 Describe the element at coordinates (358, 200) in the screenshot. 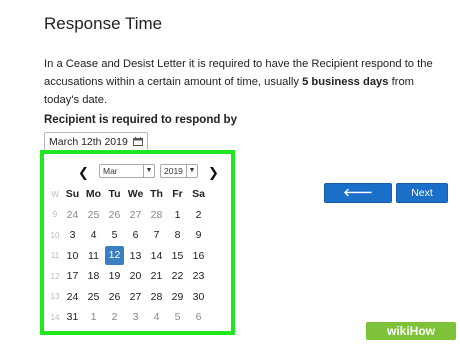

I see `previous-button: 🡐 Previous` at that location.